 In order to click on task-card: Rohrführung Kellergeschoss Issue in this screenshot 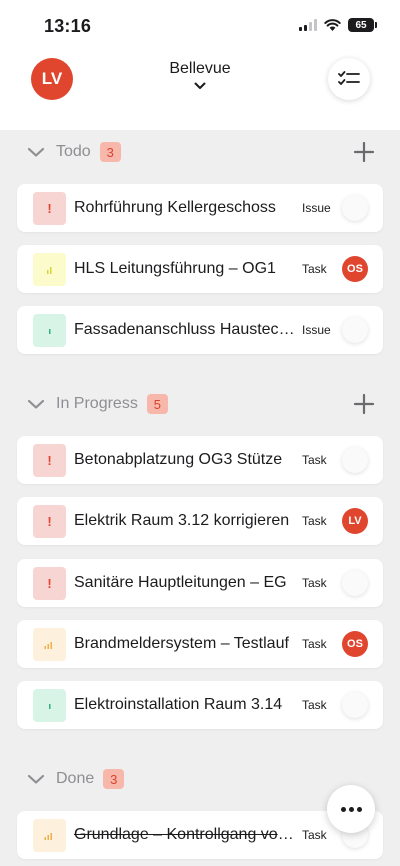, I will do `click(200, 208)`.